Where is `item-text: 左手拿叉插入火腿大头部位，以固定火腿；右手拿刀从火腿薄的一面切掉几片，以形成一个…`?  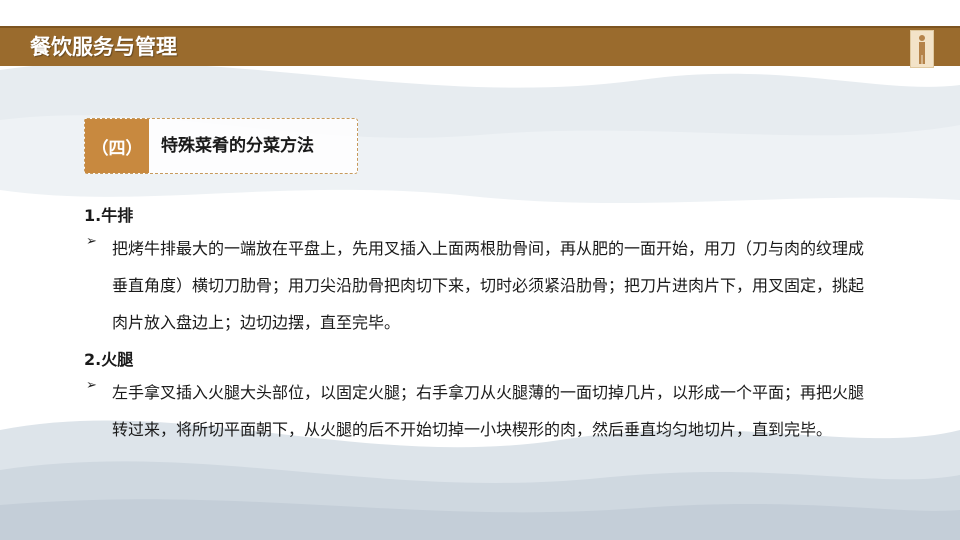 item-text: 左手拿叉插入火腿大头部位，以固定火腿；右手拿刀从火腿薄的一面切掉几片，以形成一个… is located at coordinates (488, 411).